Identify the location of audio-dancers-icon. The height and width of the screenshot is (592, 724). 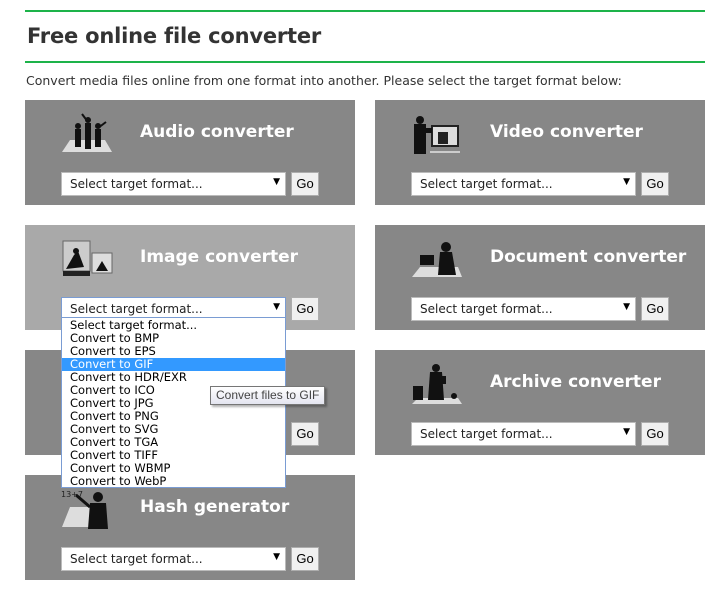
(87, 132).